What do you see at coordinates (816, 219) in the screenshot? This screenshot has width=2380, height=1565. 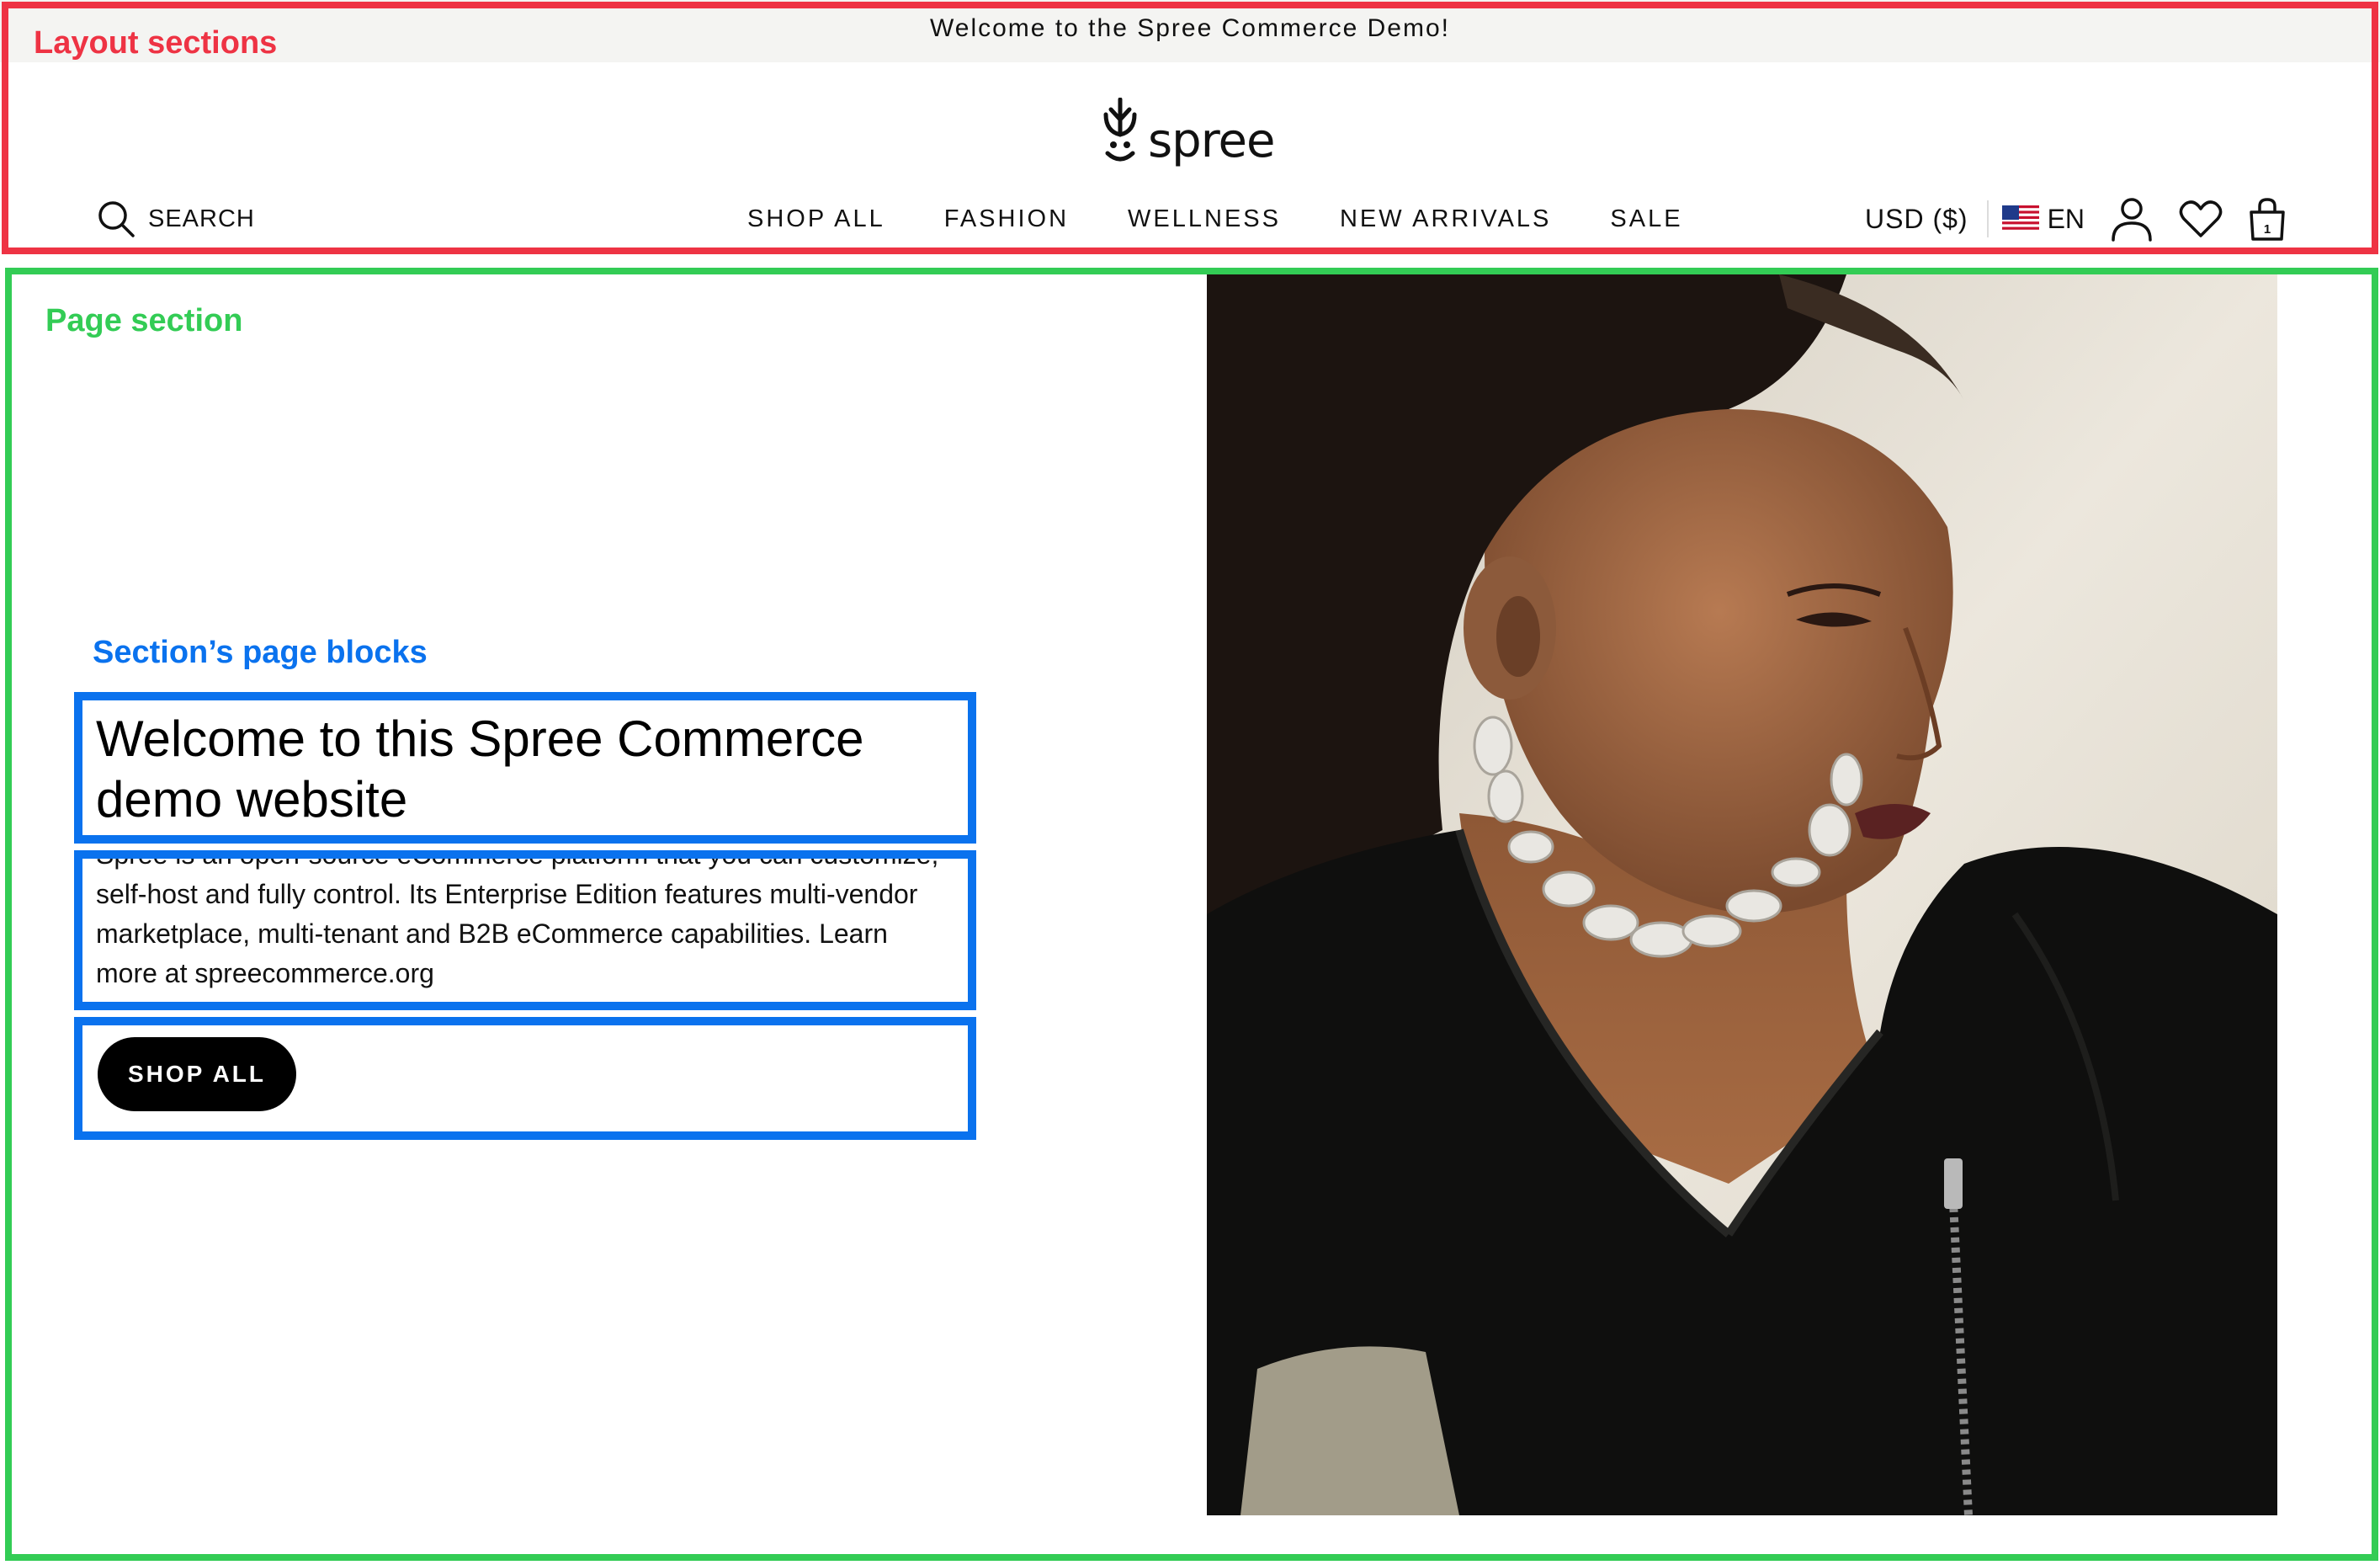 I see `nav-shop-all: SHOP ALL` at bounding box center [816, 219].